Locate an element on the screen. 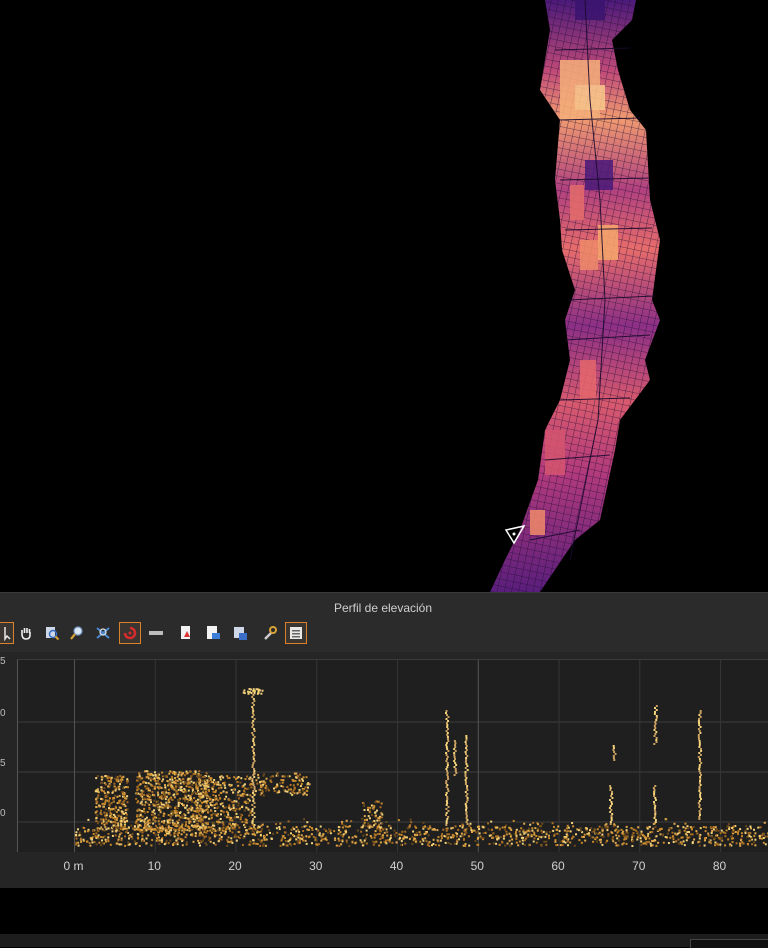  clear-line-button is located at coordinates (156, 633).